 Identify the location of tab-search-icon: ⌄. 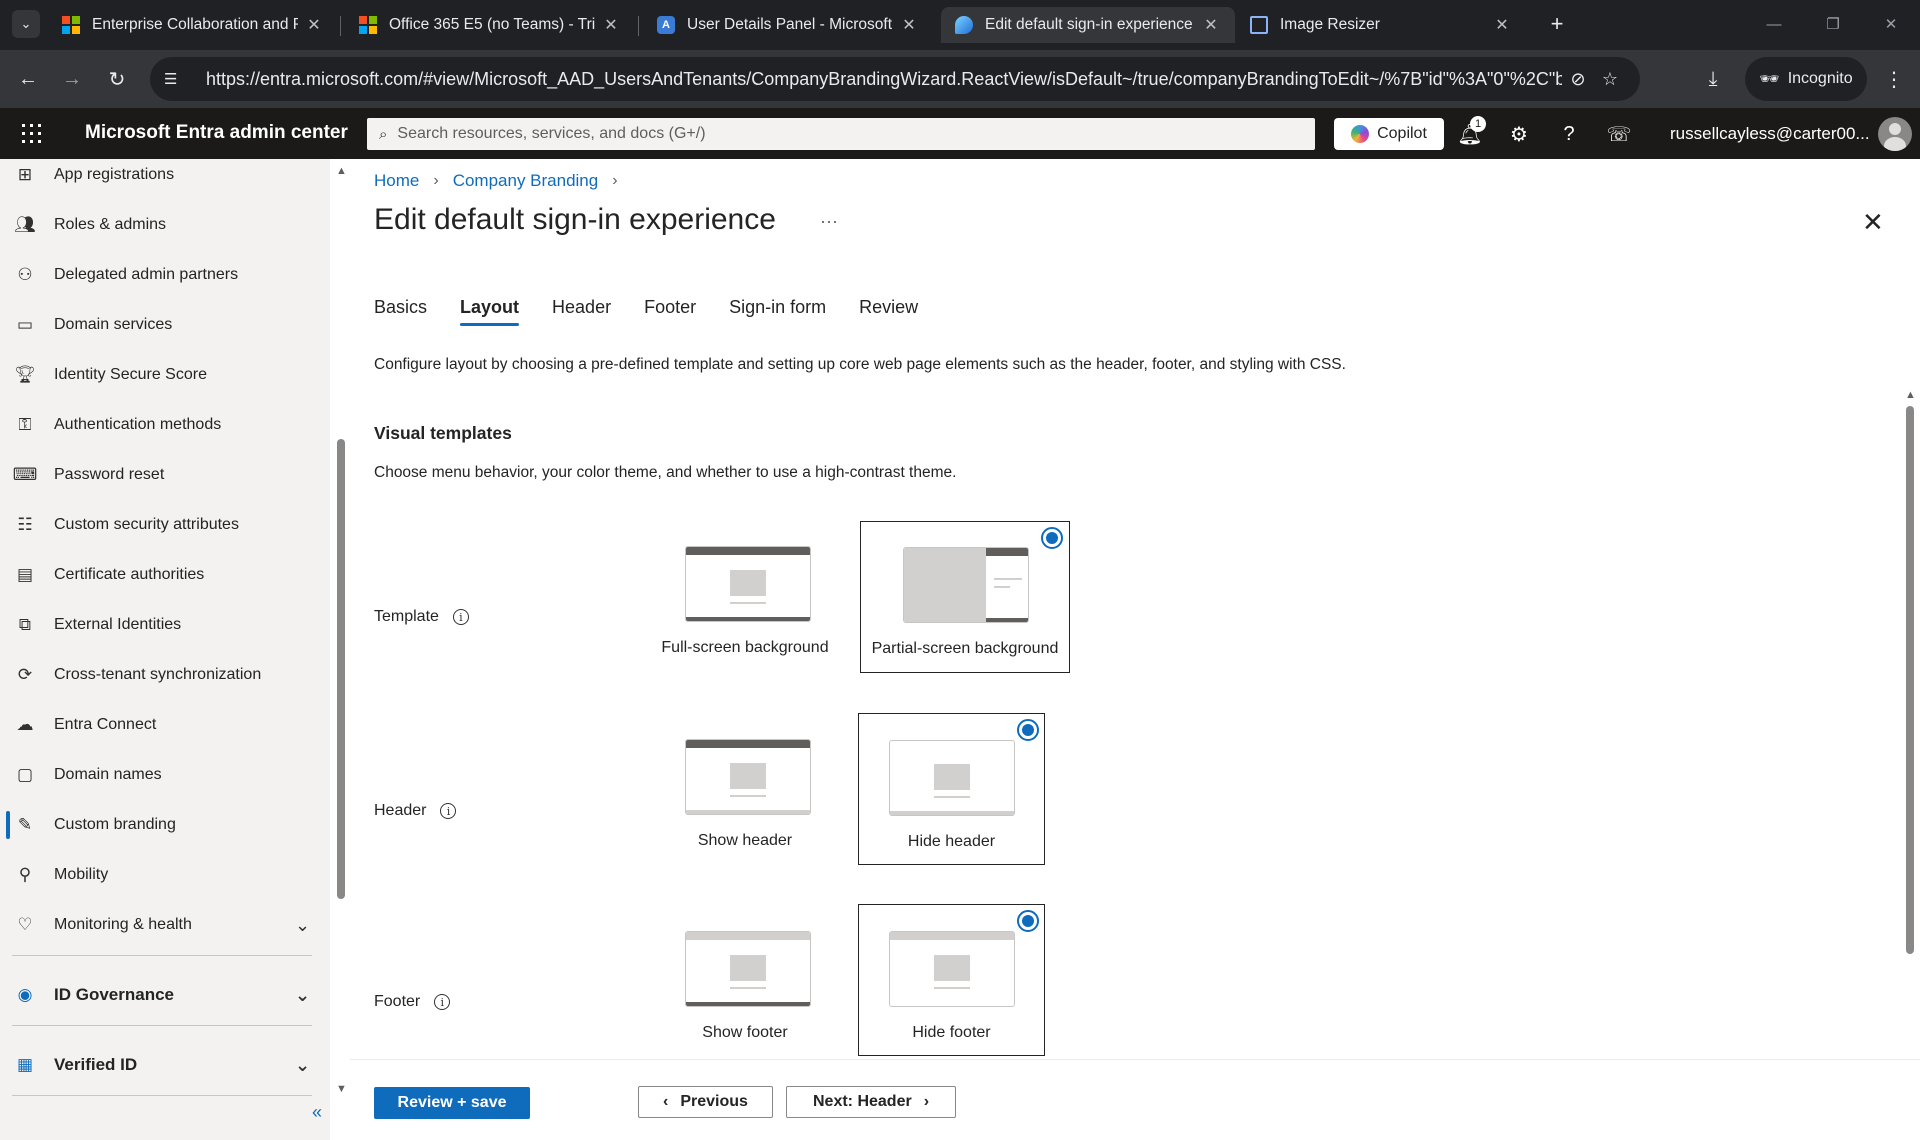
(26, 24).